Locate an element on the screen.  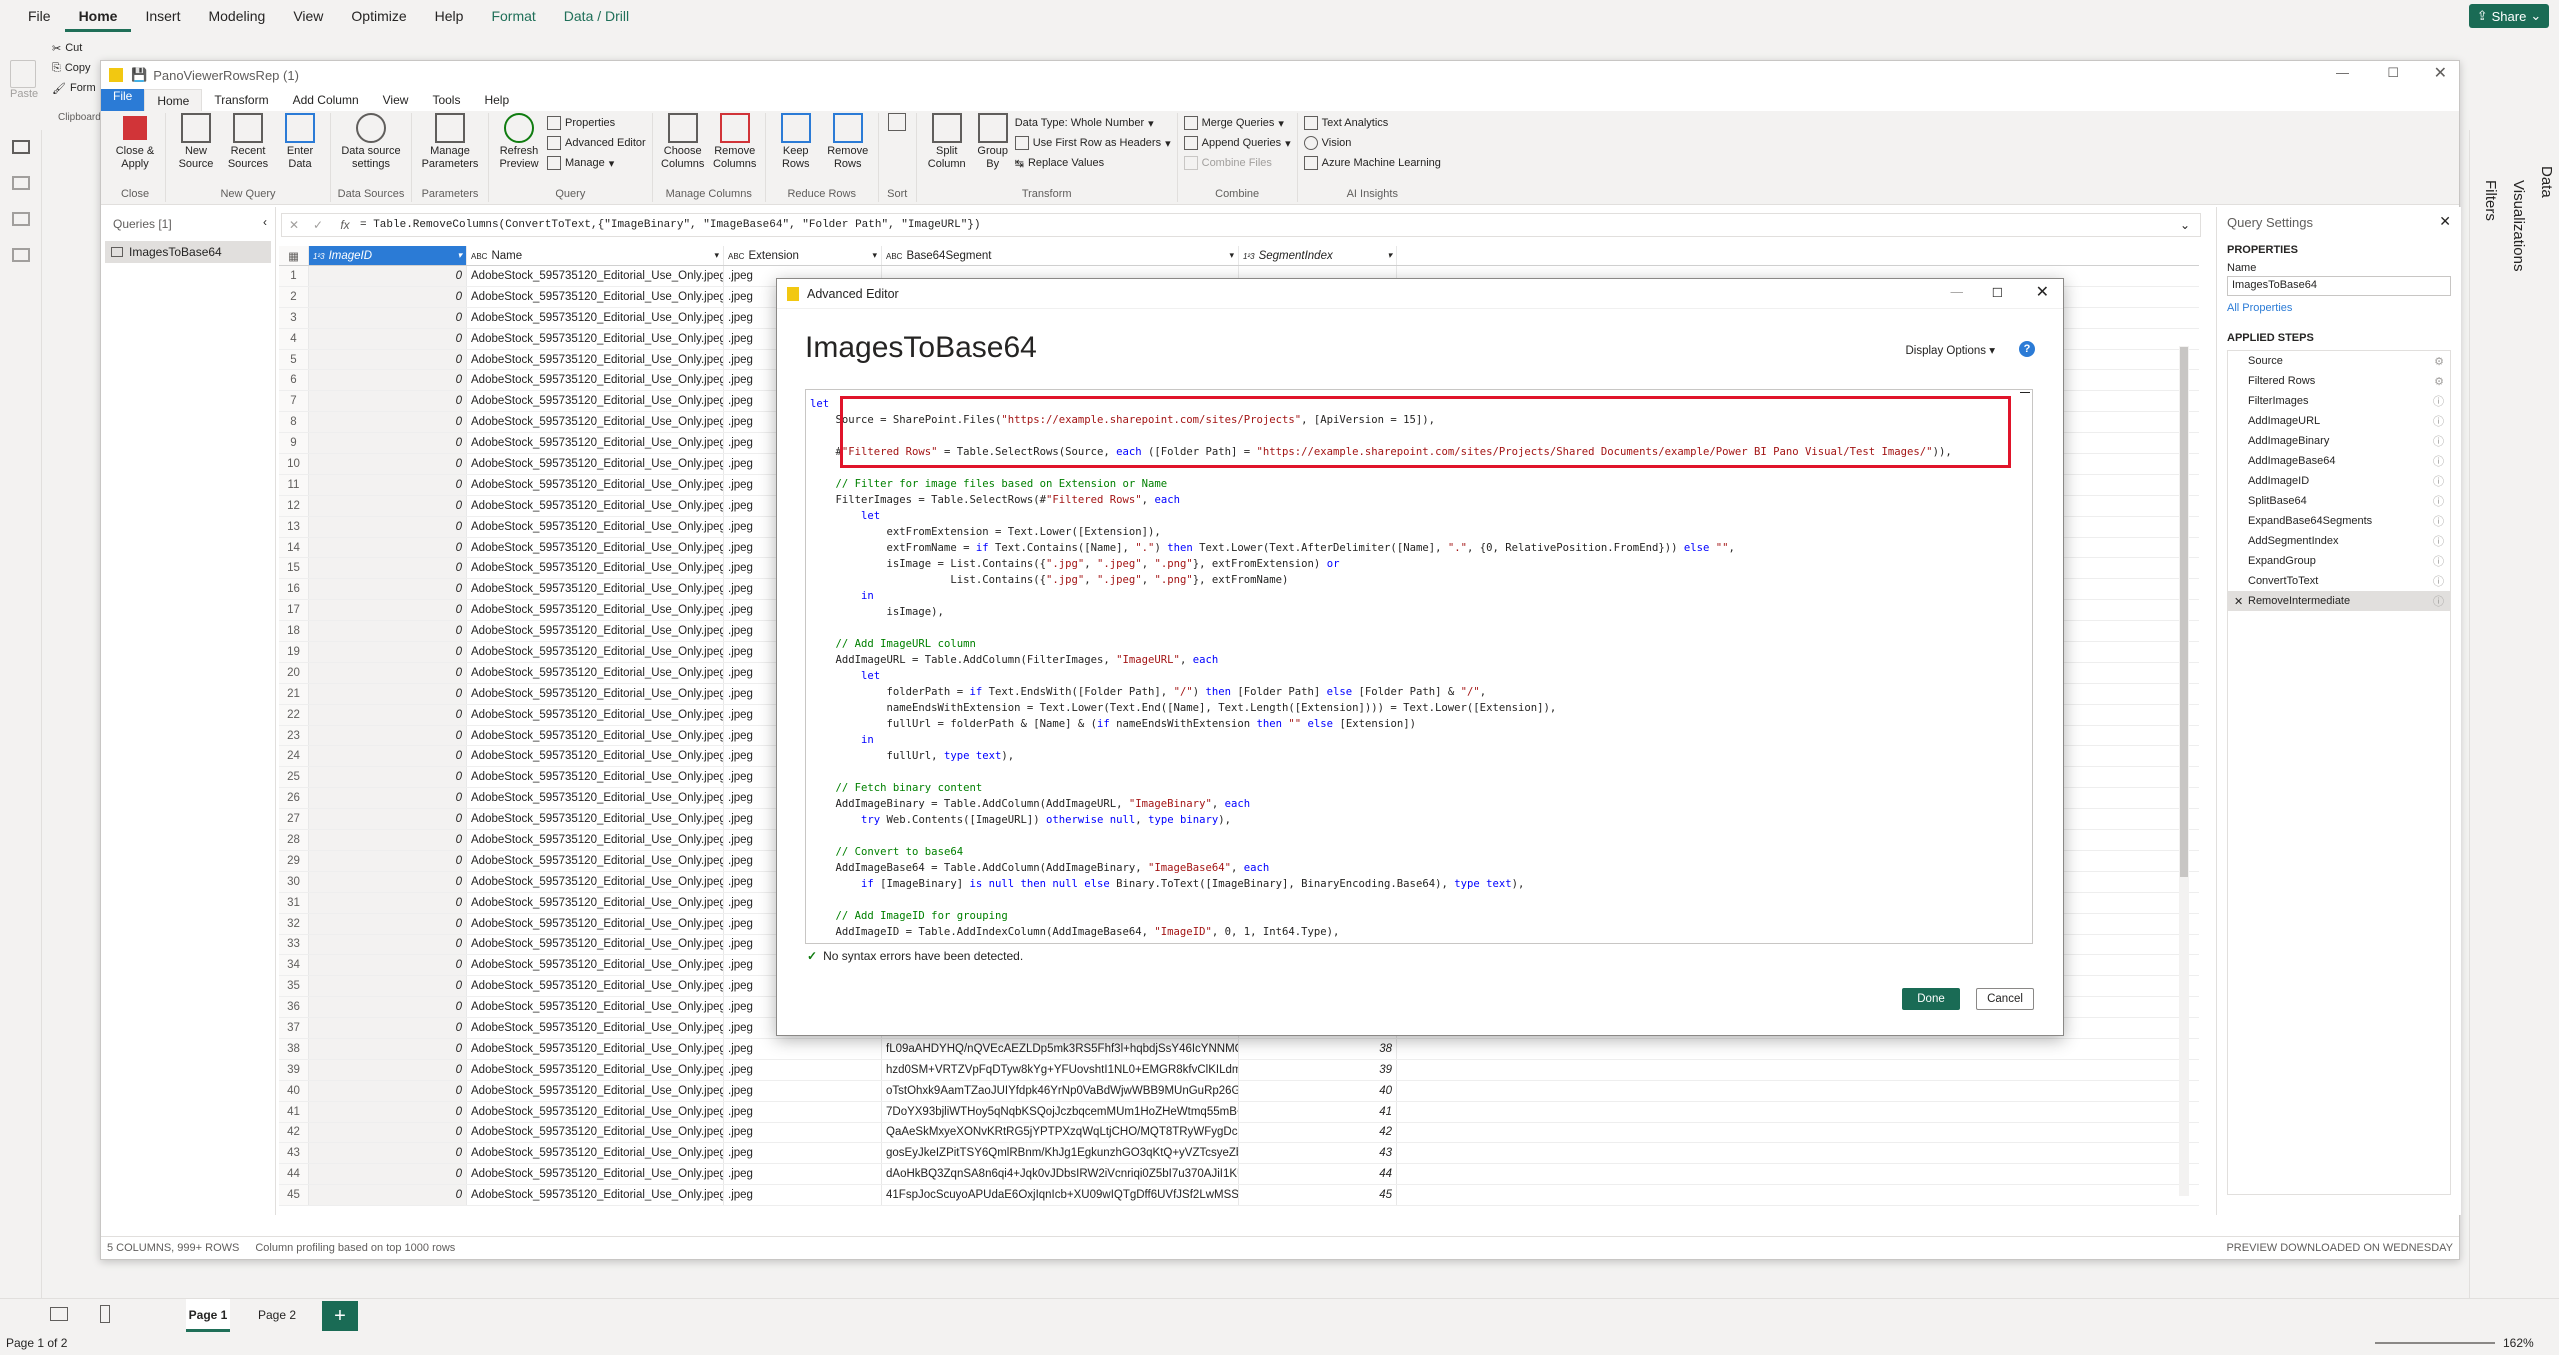
column-header-base64segment: ABC Base64Segment ▾ is located at coordinates (1060, 255).